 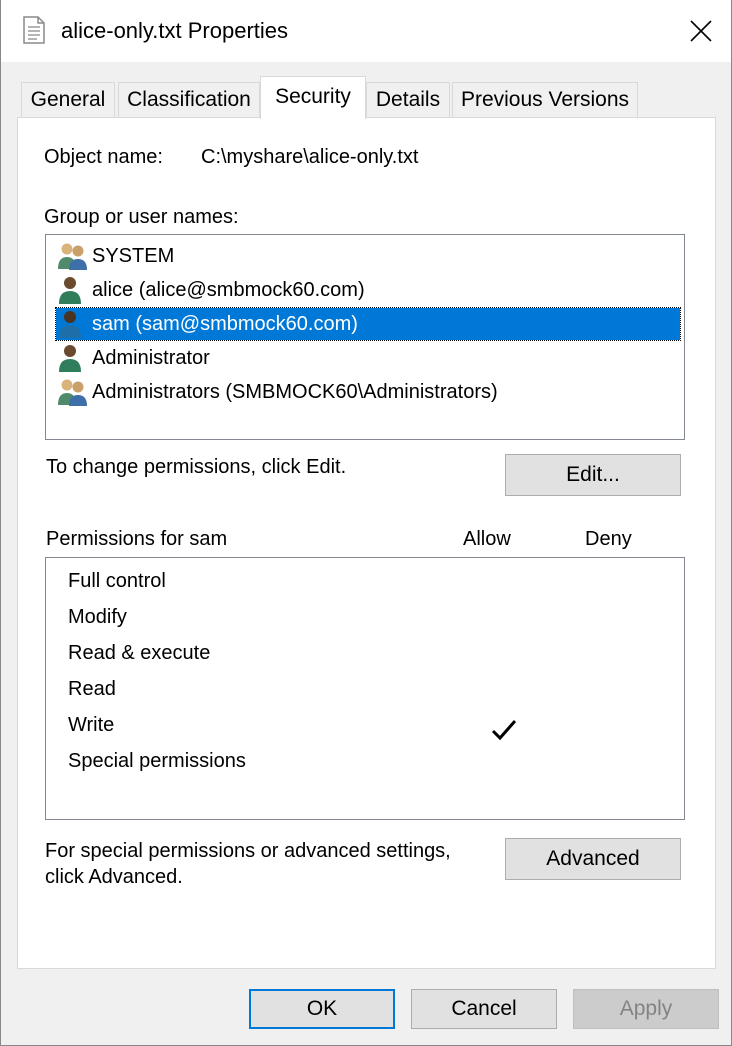 I want to click on change-permissions-hint: To change permissions, click Edit., so click(x=196, y=467).